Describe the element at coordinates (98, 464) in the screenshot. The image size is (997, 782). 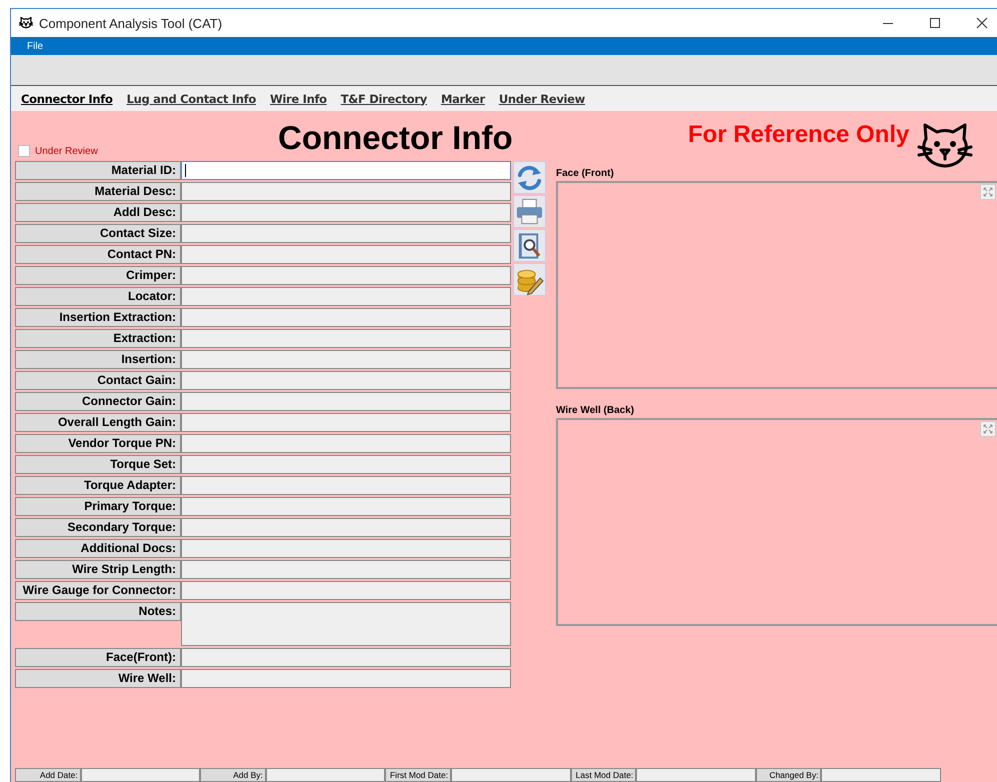
I see `field-label: Torque Set:` at that location.